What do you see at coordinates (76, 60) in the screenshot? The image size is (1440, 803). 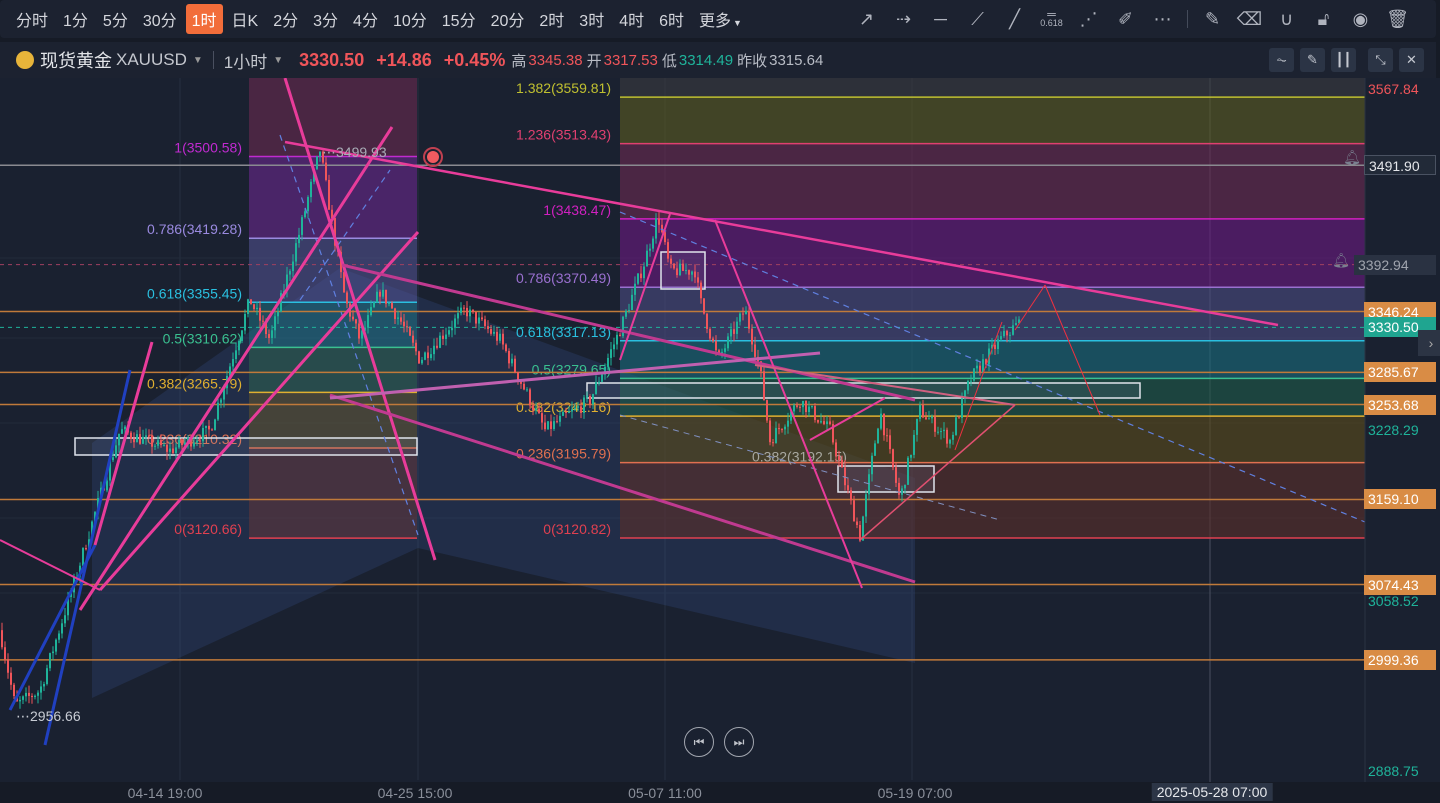 I see `symbol-name: 现货黄金` at bounding box center [76, 60].